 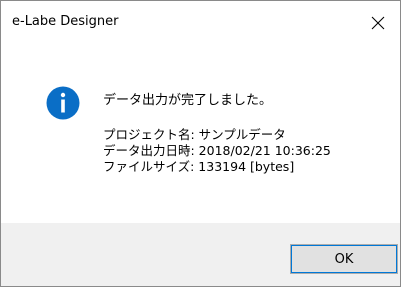 What do you see at coordinates (344, 259) in the screenshot?
I see `ok-button: OK` at bounding box center [344, 259].